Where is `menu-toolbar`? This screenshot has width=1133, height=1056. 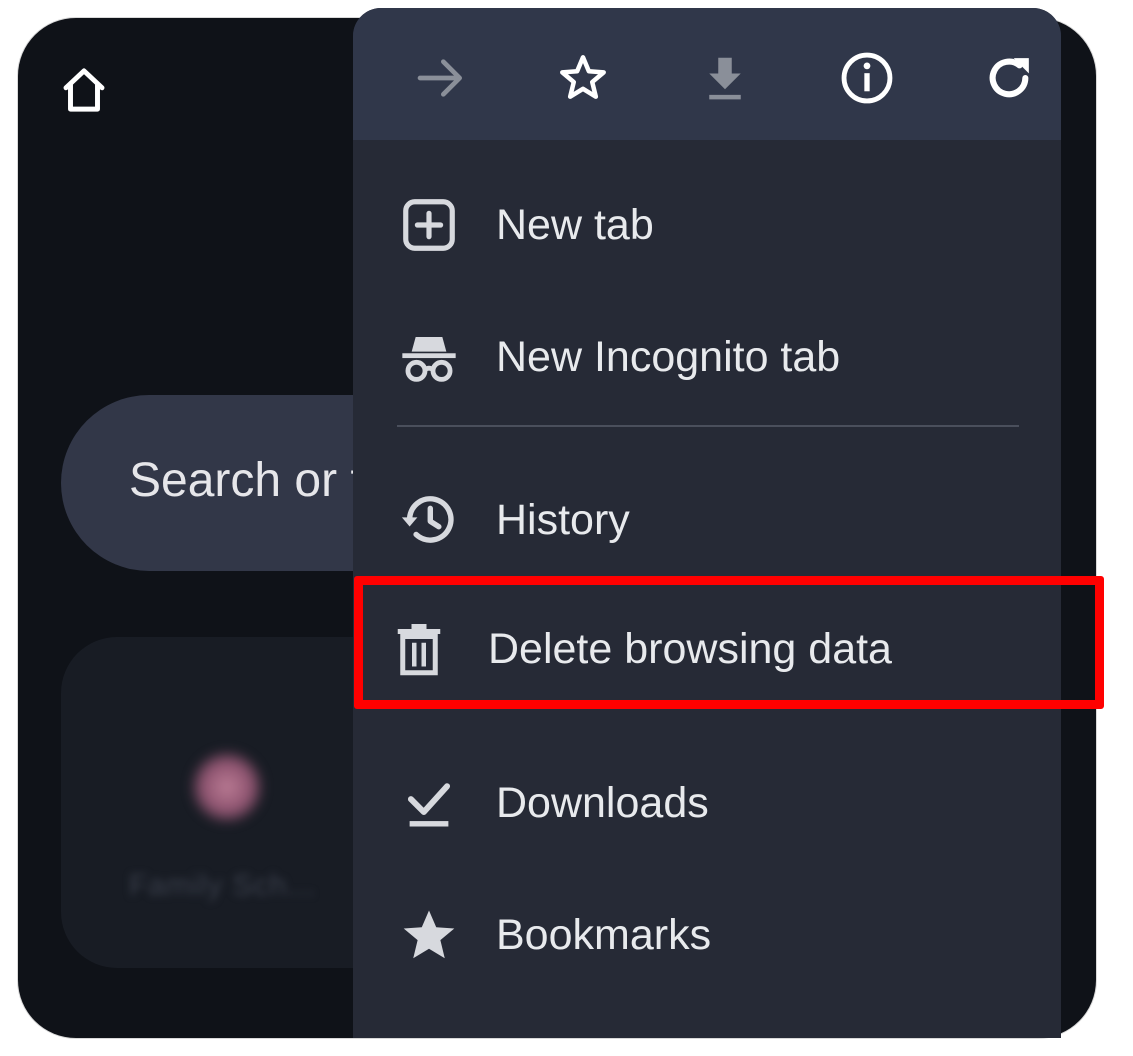 menu-toolbar is located at coordinates (707, 74).